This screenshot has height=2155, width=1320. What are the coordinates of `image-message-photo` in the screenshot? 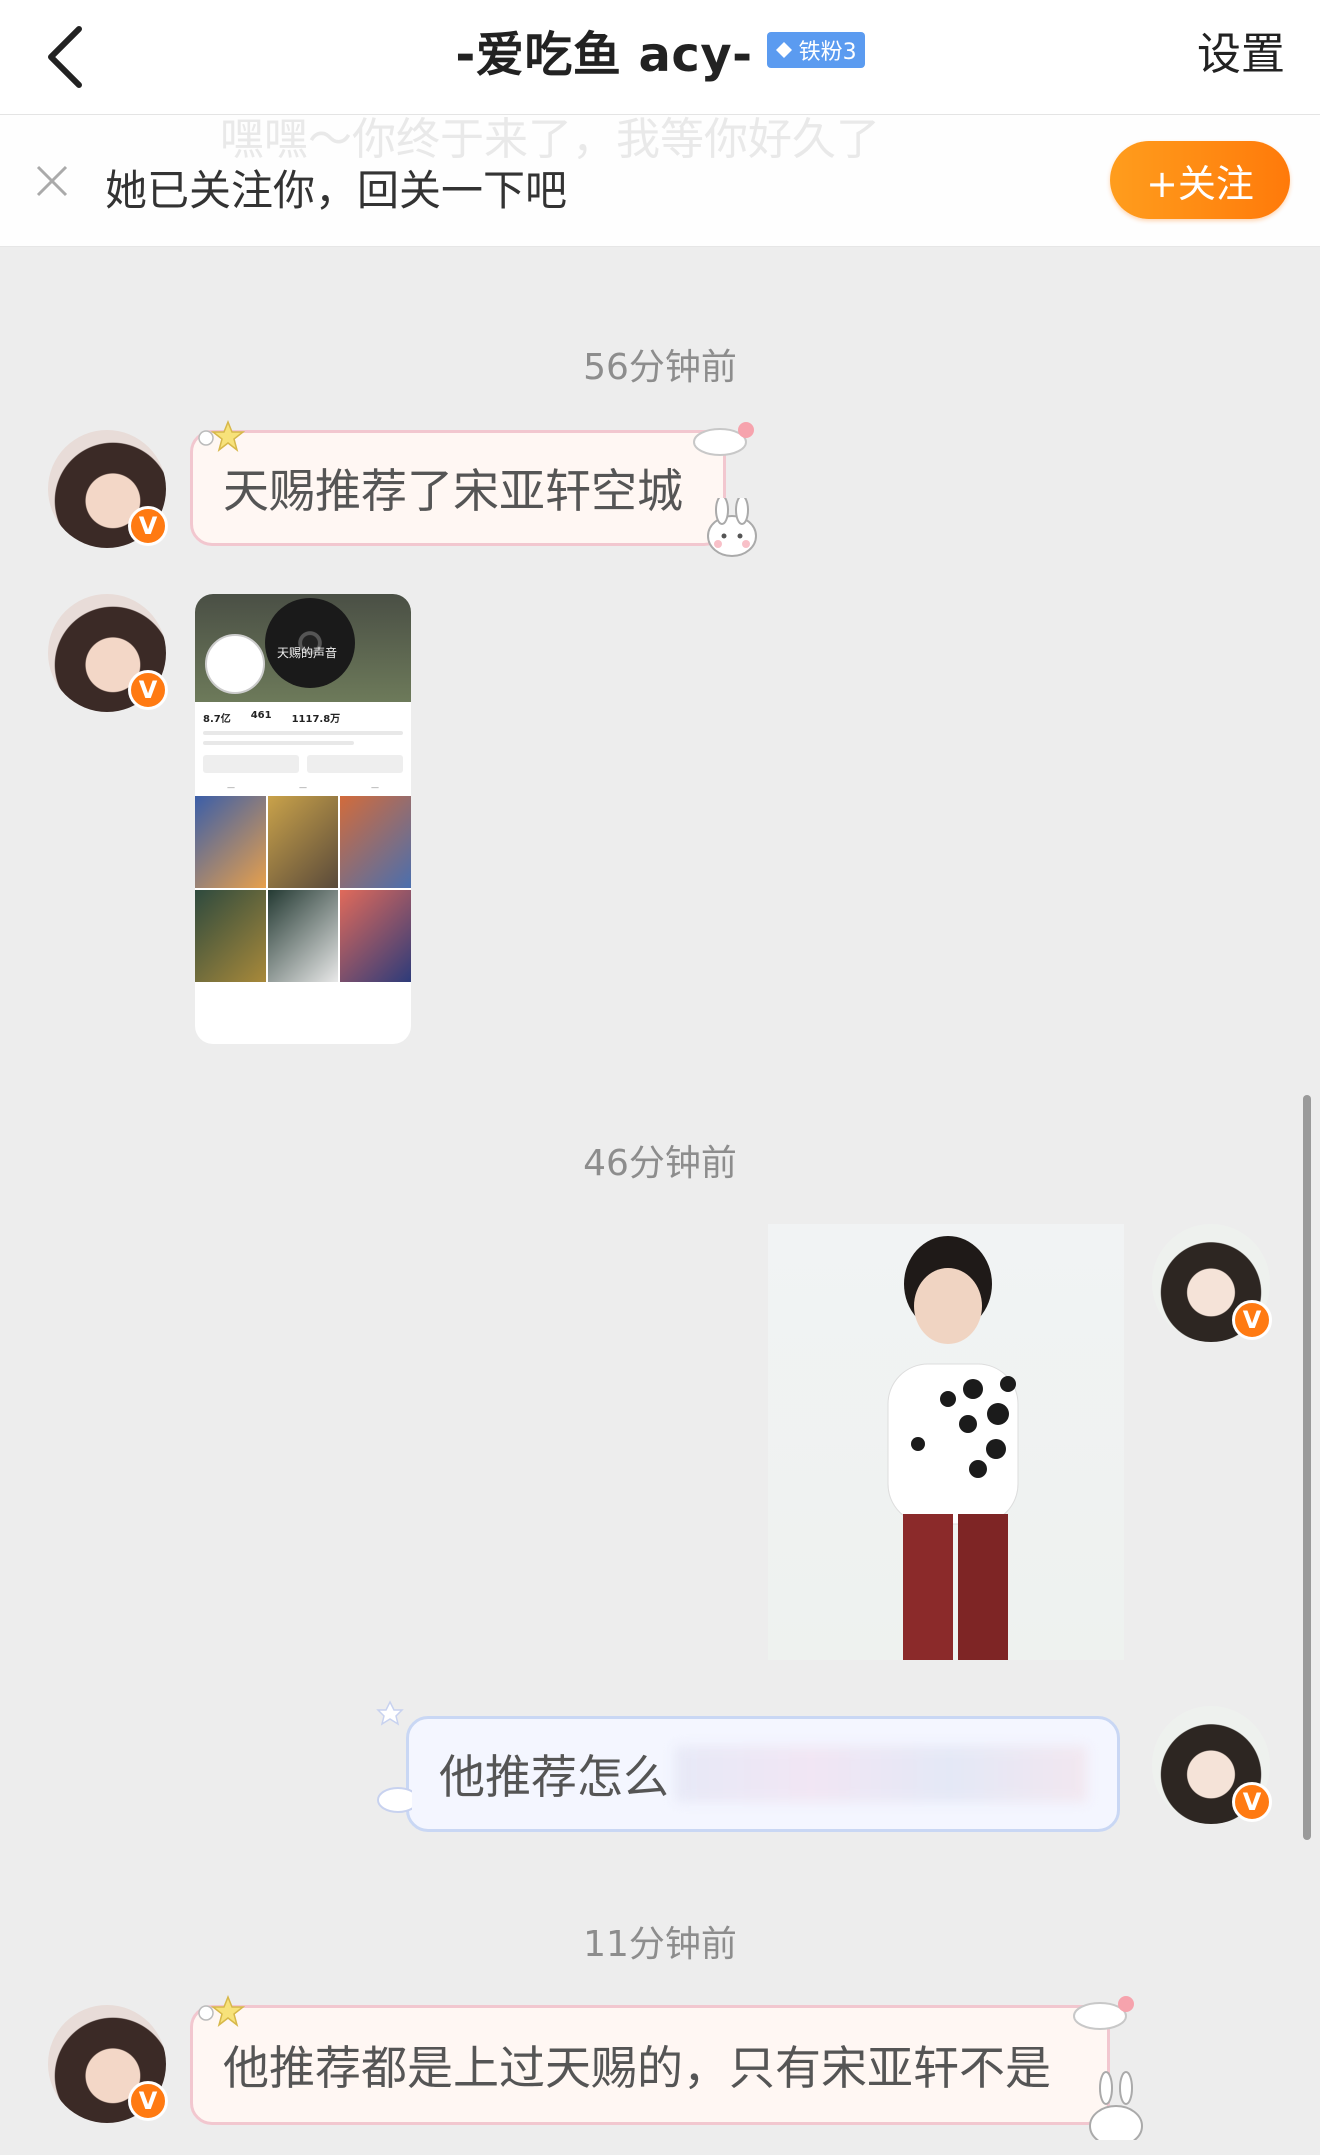 It's located at (946, 1442).